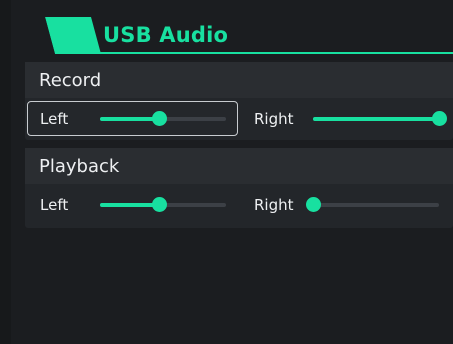 The height and width of the screenshot is (344, 453). Describe the element at coordinates (70, 80) in the screenshot. I see `section-title: Record` at that location.